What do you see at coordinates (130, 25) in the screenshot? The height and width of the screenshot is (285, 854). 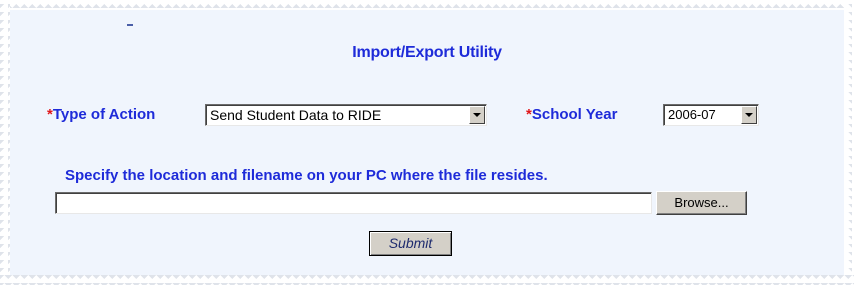 I see `decorative-mark` at bounding box center [130, 25].